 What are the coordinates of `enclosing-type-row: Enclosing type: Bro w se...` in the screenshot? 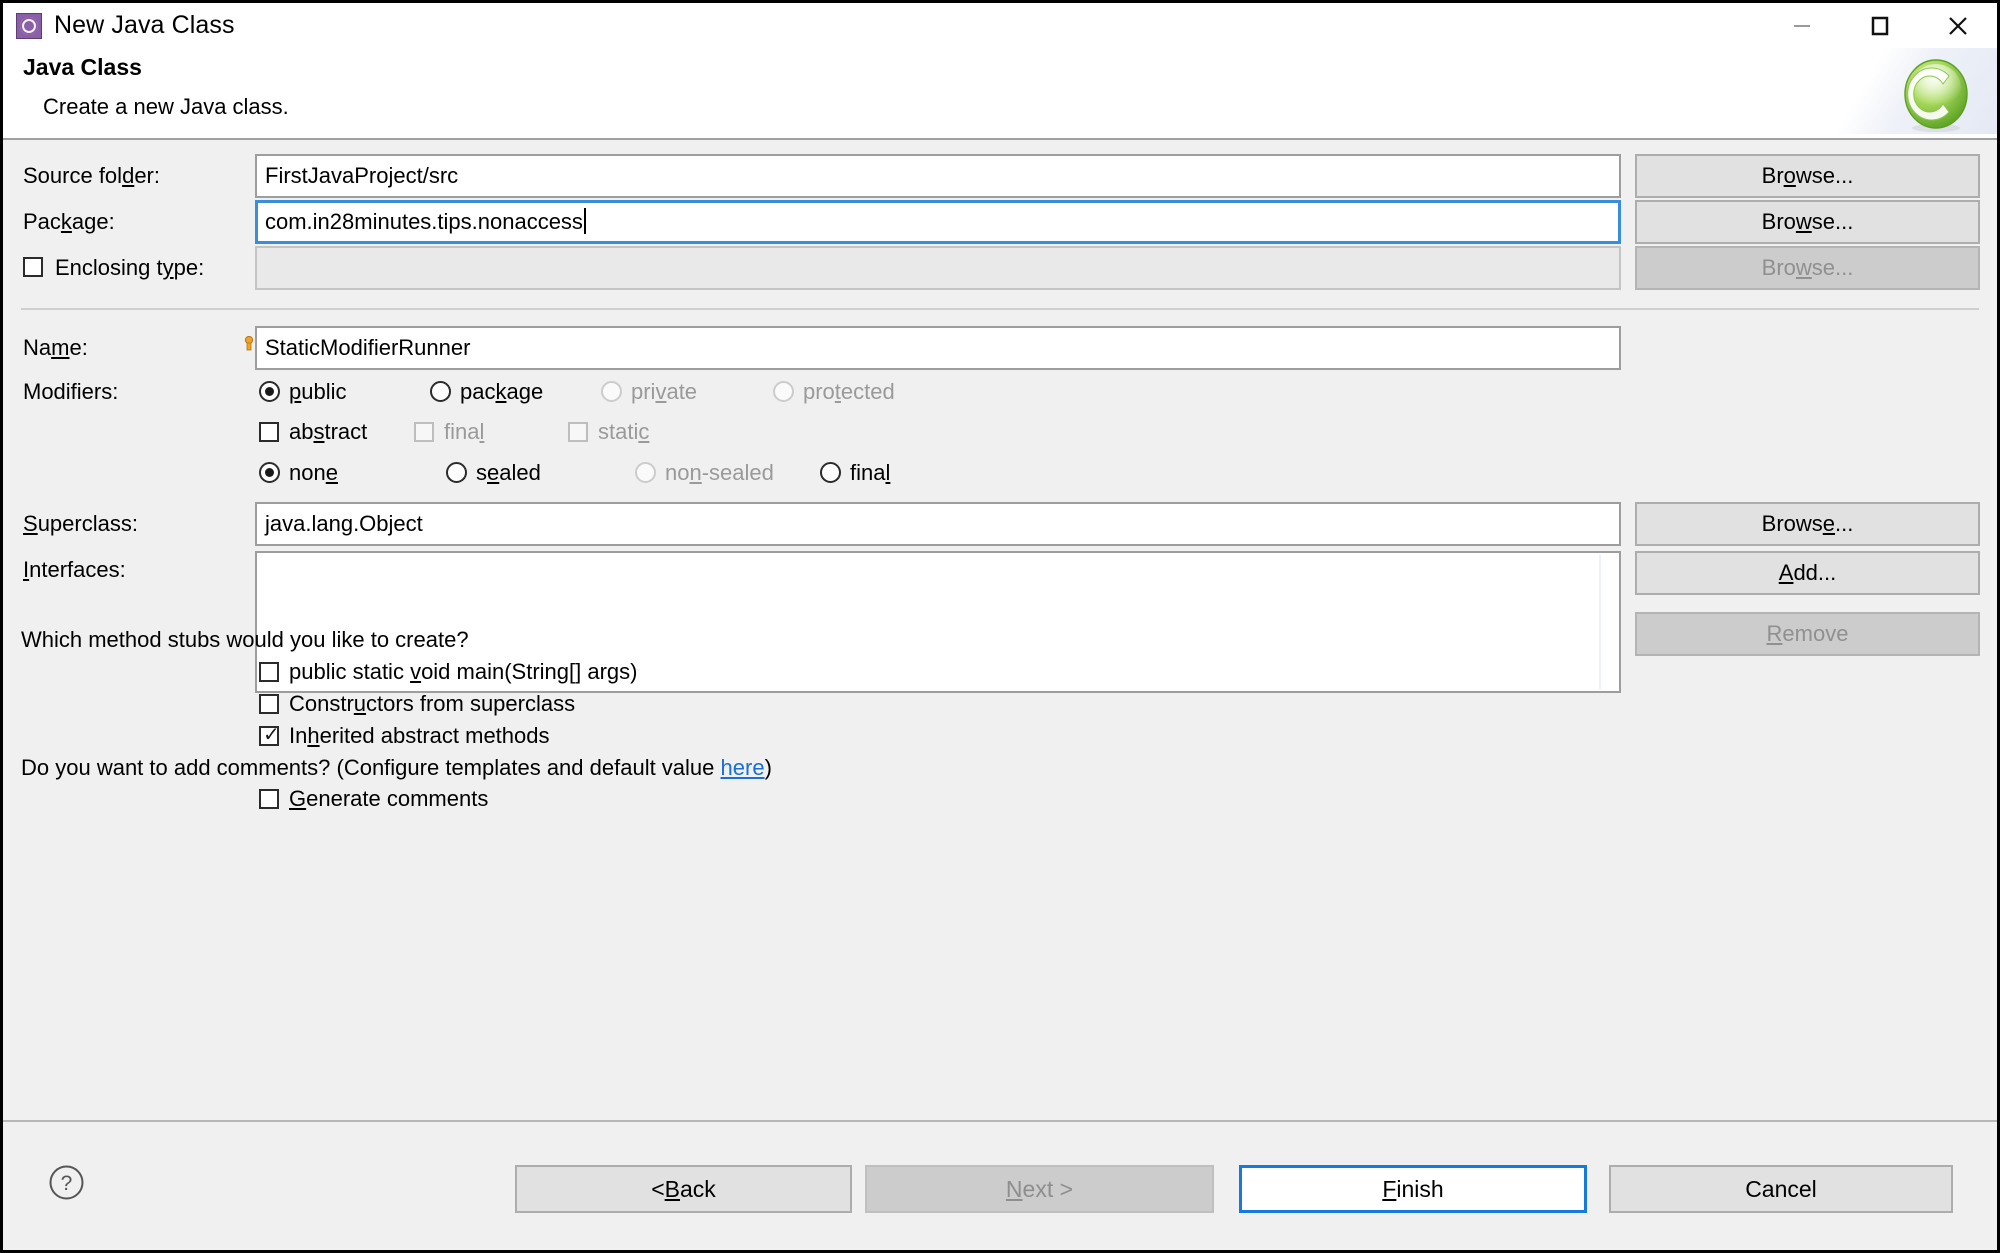 It's located at (1000, 268).